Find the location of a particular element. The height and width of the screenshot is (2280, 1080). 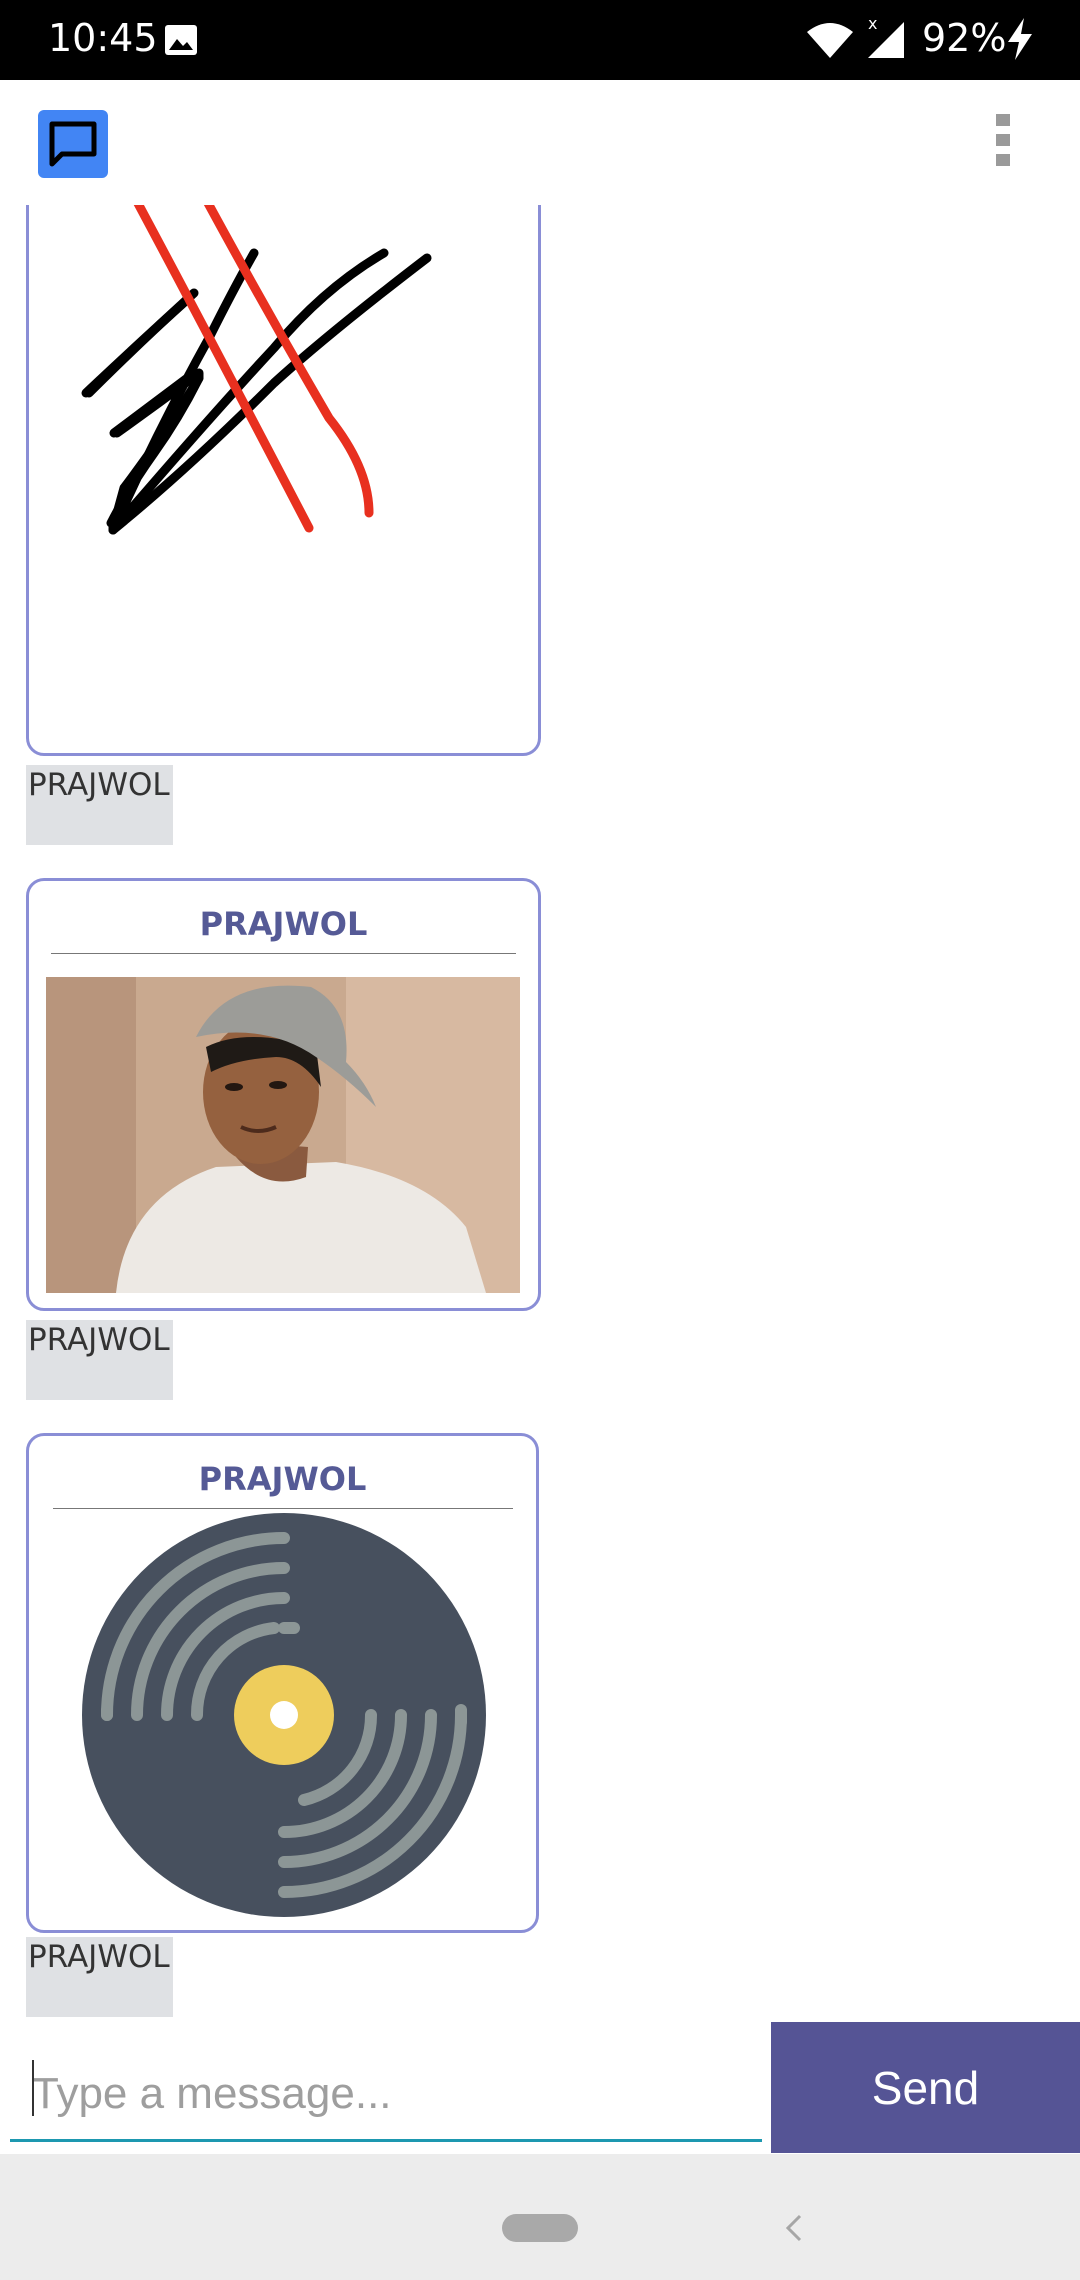

back-icon is located at coordinates (795, 2228).